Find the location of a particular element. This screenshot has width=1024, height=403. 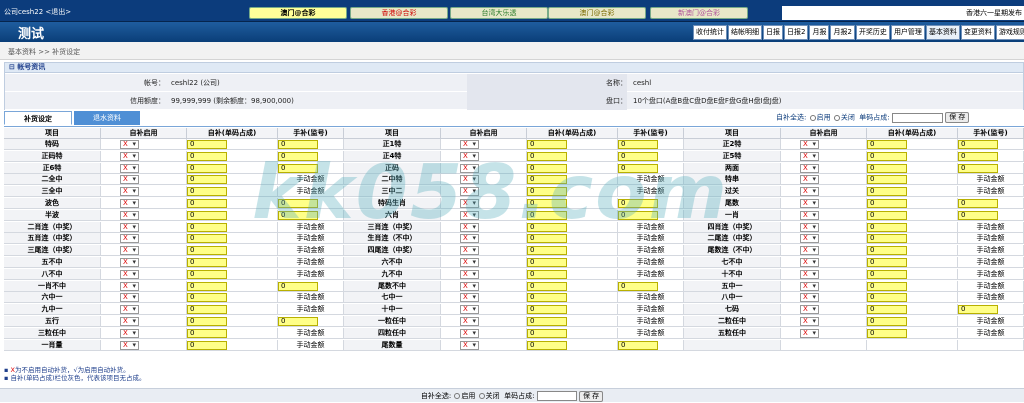

nav-item: 结帐明细 is located at coordinates (745, 32).